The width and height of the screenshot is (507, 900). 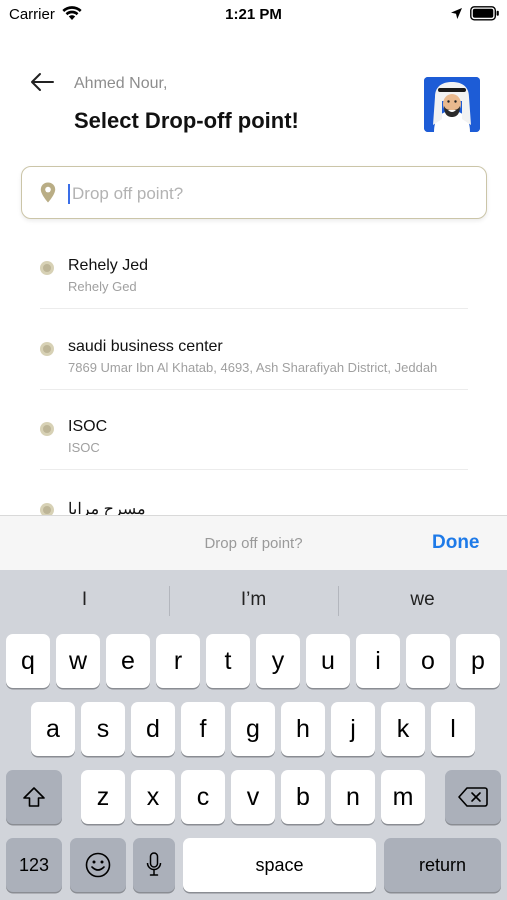 I want to click on avatar, so click(x=452, y=104).